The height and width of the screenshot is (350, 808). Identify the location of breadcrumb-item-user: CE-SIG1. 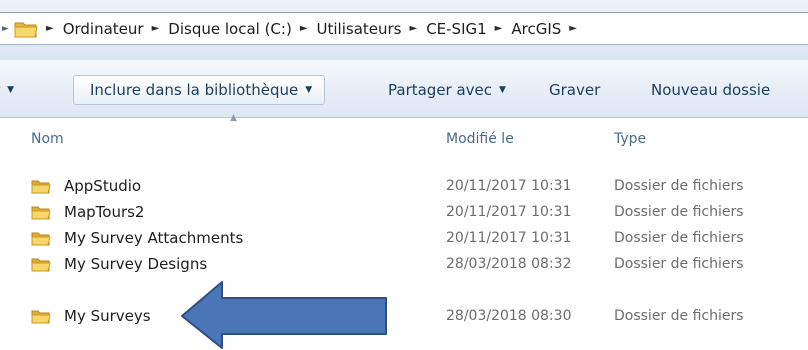
(456, 29).